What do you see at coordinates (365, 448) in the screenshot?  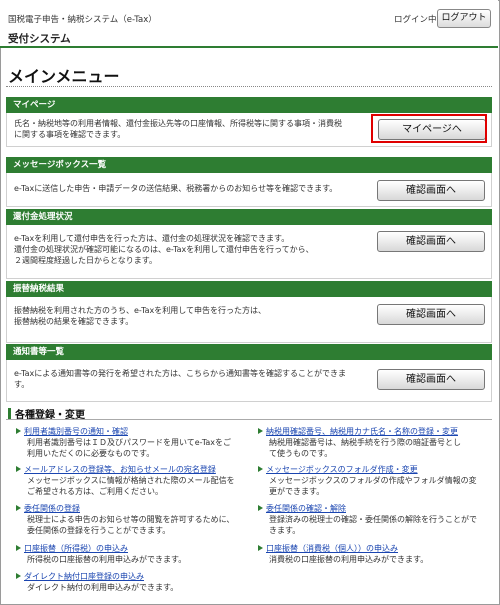 I see `reg-desc: 納税用確認番号は、納税手続を行う際の暗証番号とし て使うものです。` at bounding box center [365, 448].